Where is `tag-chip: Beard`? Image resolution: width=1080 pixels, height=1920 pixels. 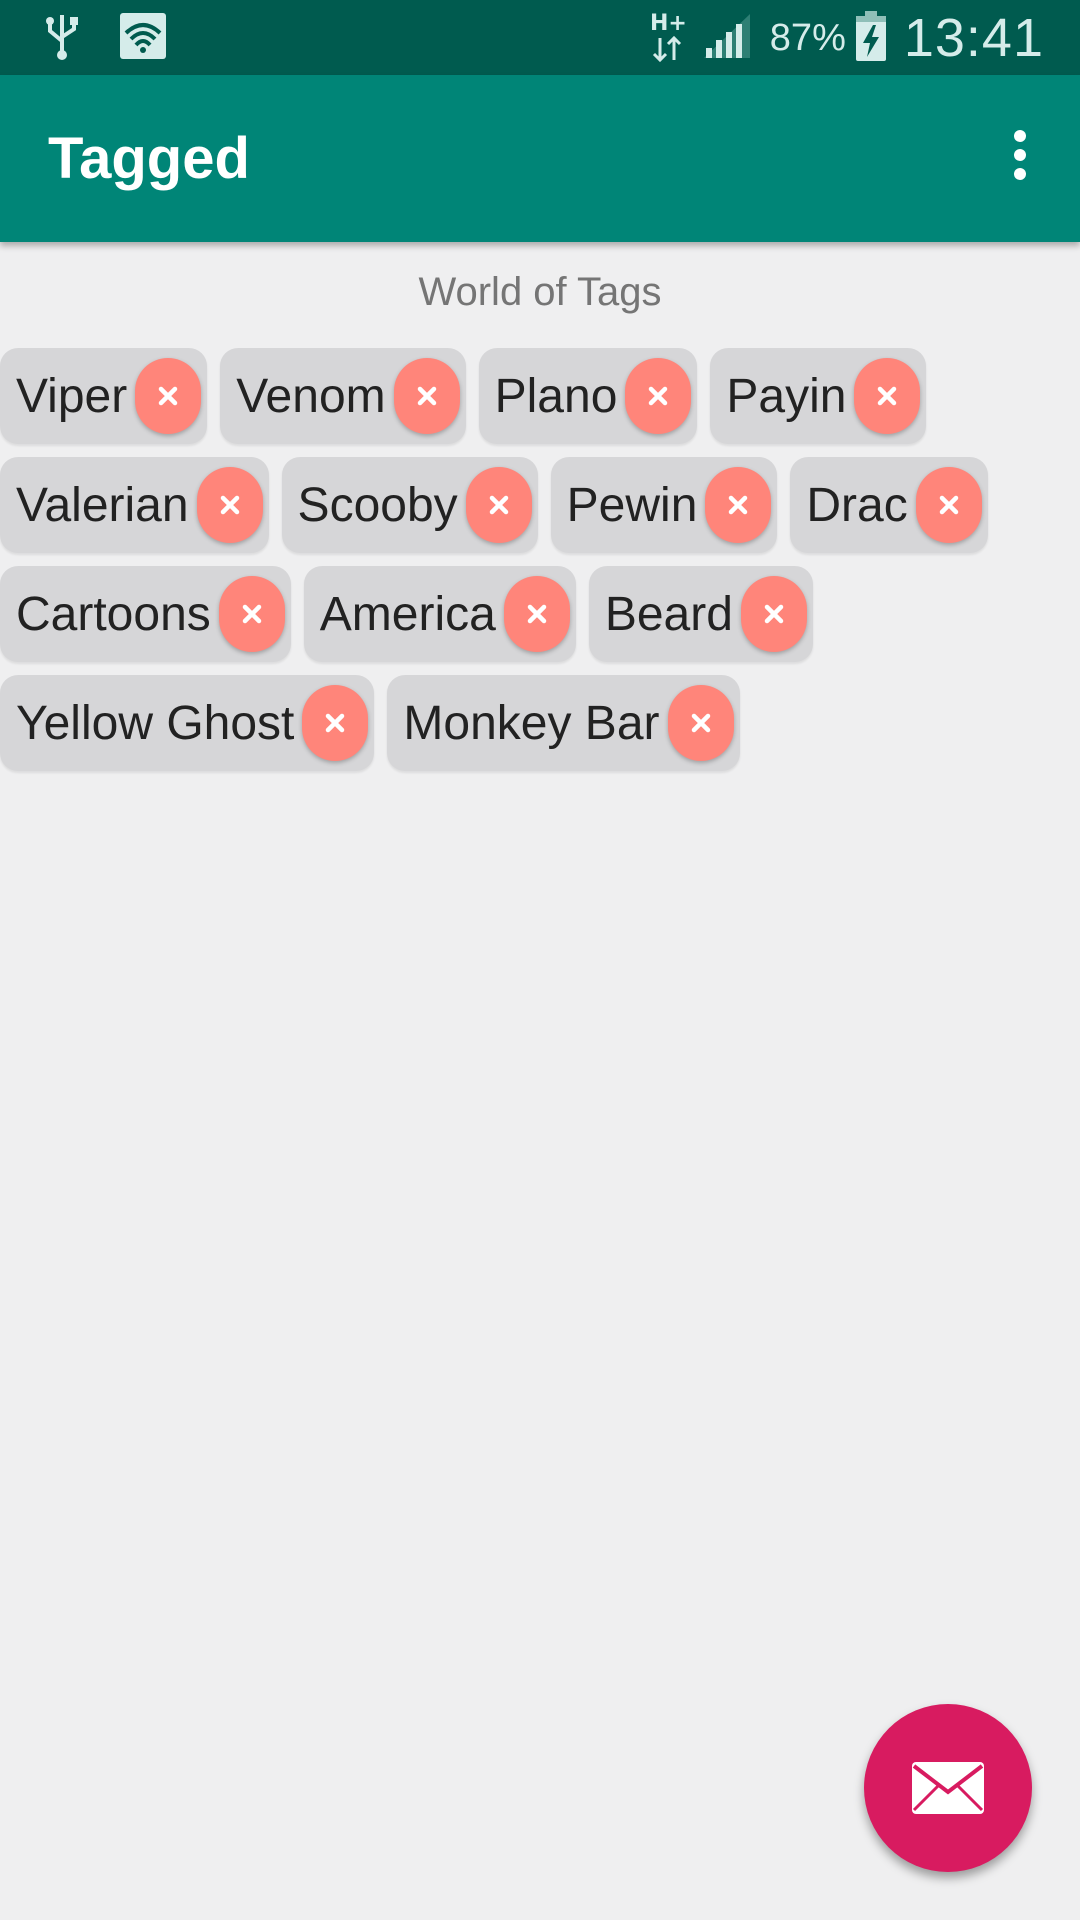
tag-chip: Beard is located at coordinates (700, 614).